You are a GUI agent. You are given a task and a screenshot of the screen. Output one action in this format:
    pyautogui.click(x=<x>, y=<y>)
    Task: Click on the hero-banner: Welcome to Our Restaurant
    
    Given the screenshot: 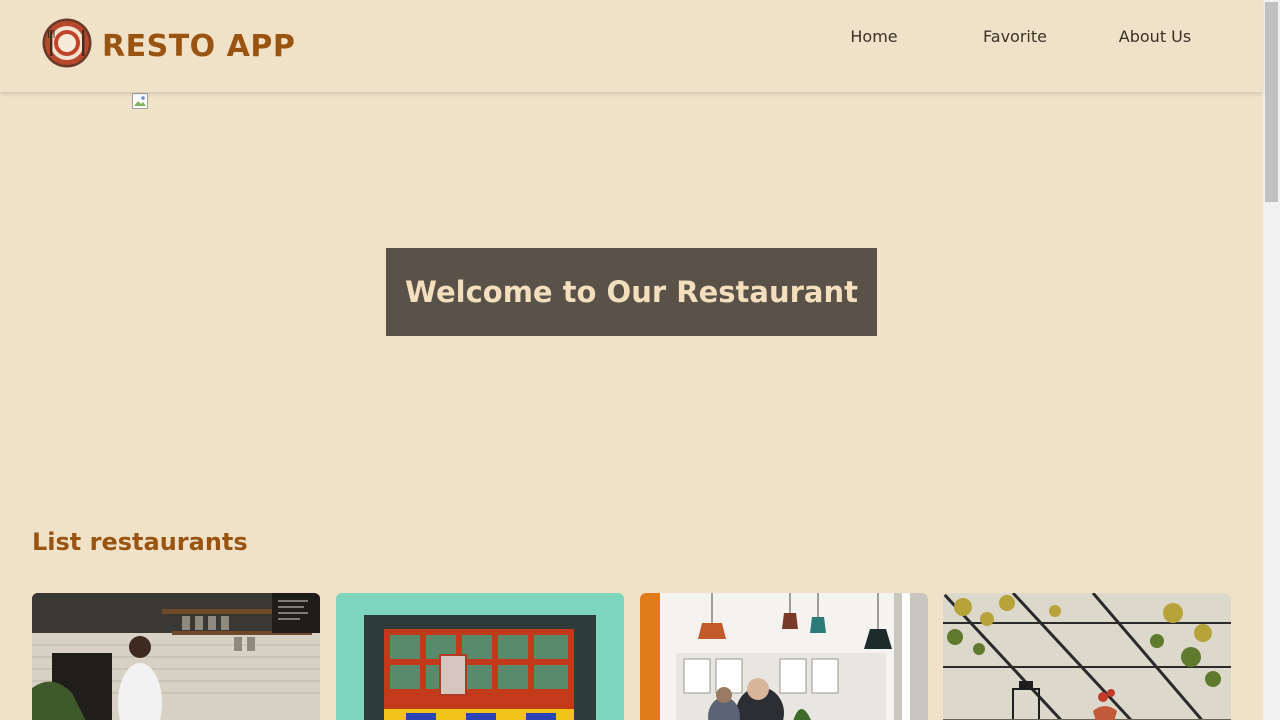 What is the action you would take?
    pyautogui.click(x=631, y=292)
    